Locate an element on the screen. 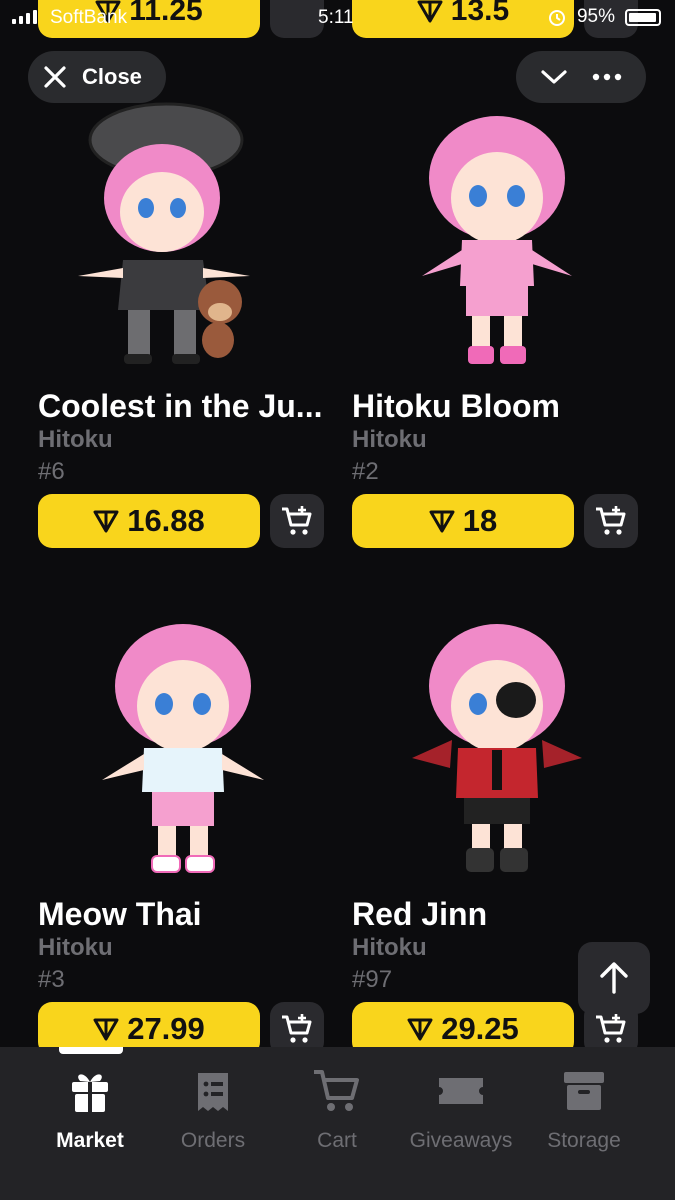 The width and height of the screenshot is (675, 1200). tab-market: Market is located at coordinates (90, 1108).